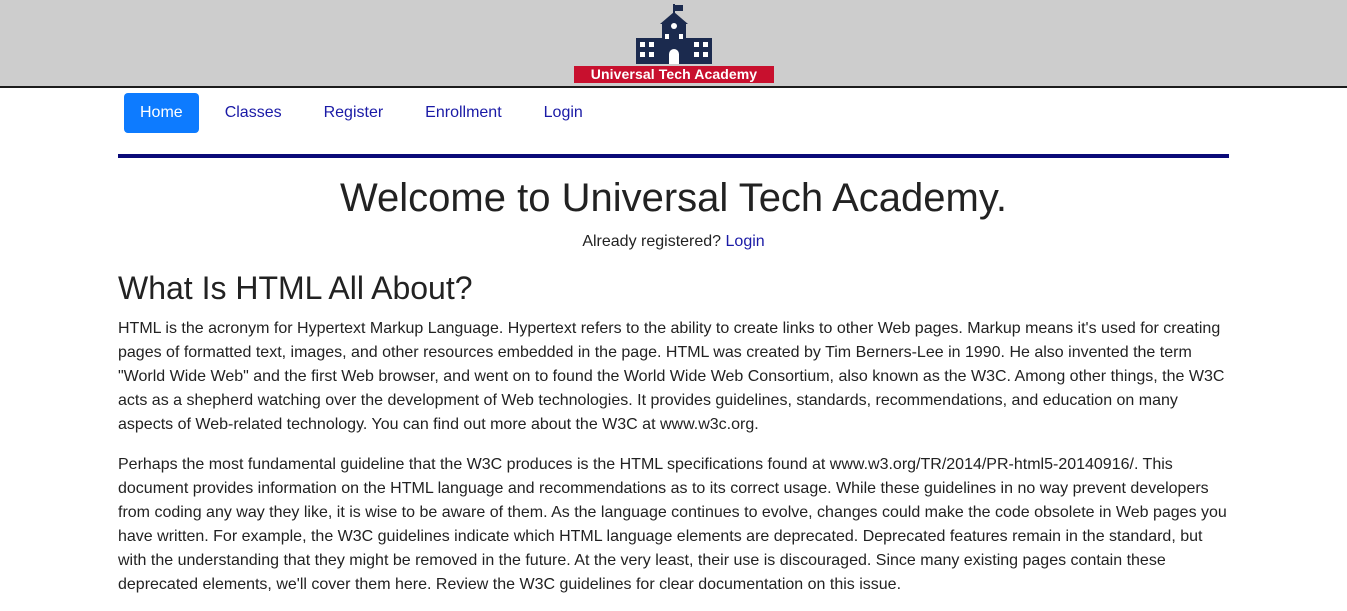 Image resolution: width=1347 pixels, height=611 pixels. What do you see at coordinates (745, 241) in the screenshot?
I see `login-link: Login` at bounding box center [745, 241].